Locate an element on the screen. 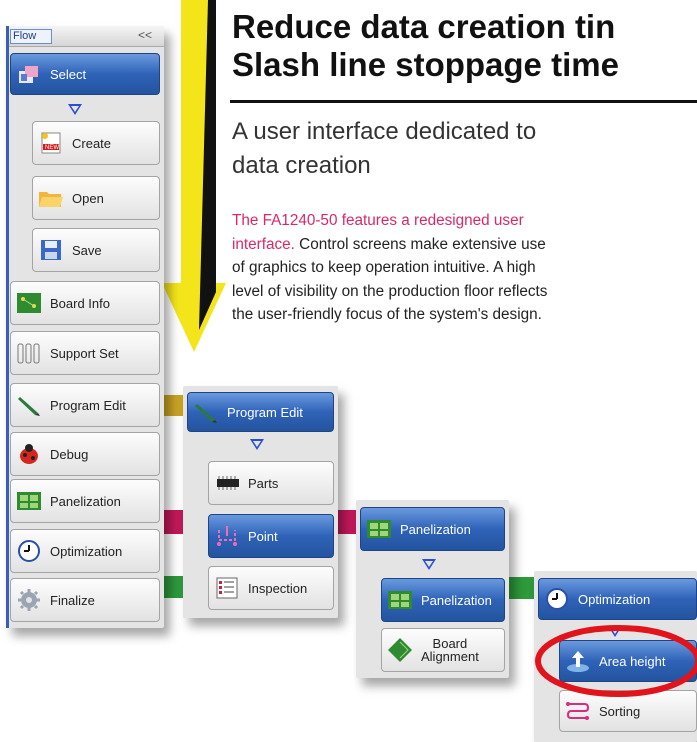 The image size is (697, 742). parts-label: Parts is located at coordinates (263, 483).